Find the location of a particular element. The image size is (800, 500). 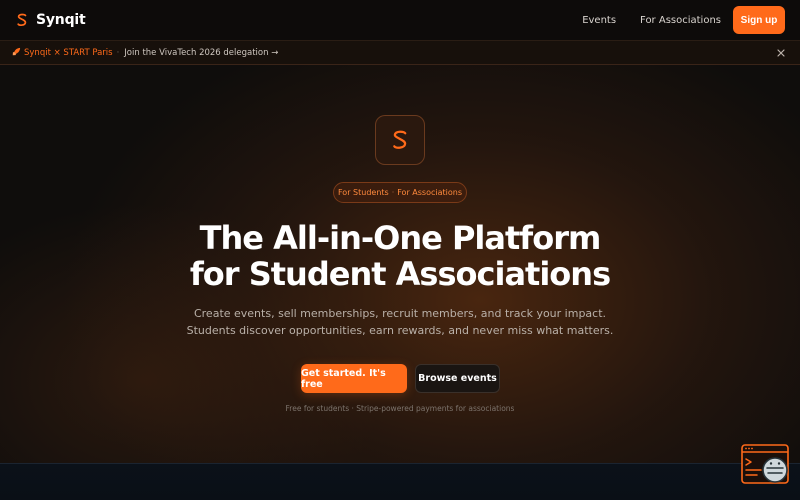

audience-pill: For Students · For Associations is located at coordinates (400, 192).